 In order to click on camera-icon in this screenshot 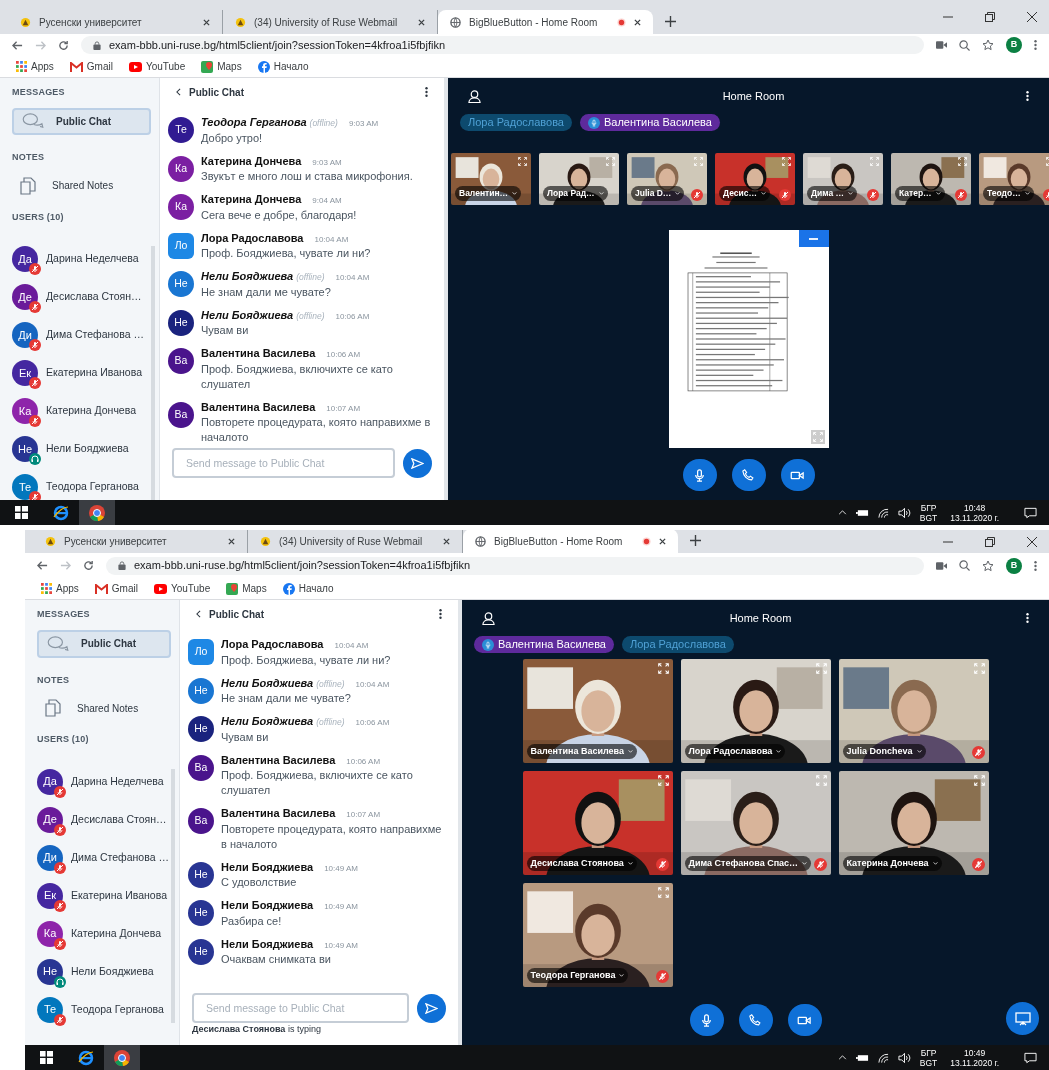, I will do `click(941, 45)`.